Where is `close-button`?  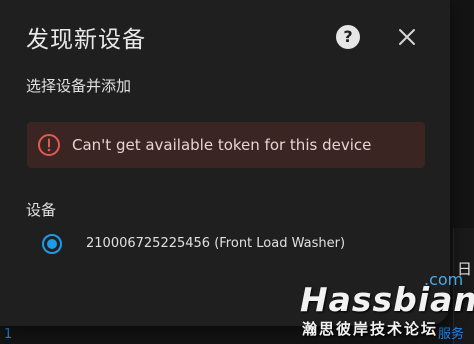 close-button is located at coordinates (407, 37).